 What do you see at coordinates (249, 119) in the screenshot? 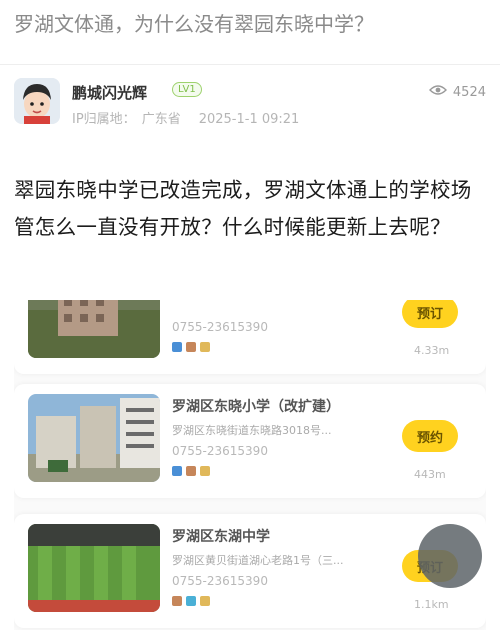
I see `post-timestamp: 2025-1-1 09:21` at bounding box center [249, 119].